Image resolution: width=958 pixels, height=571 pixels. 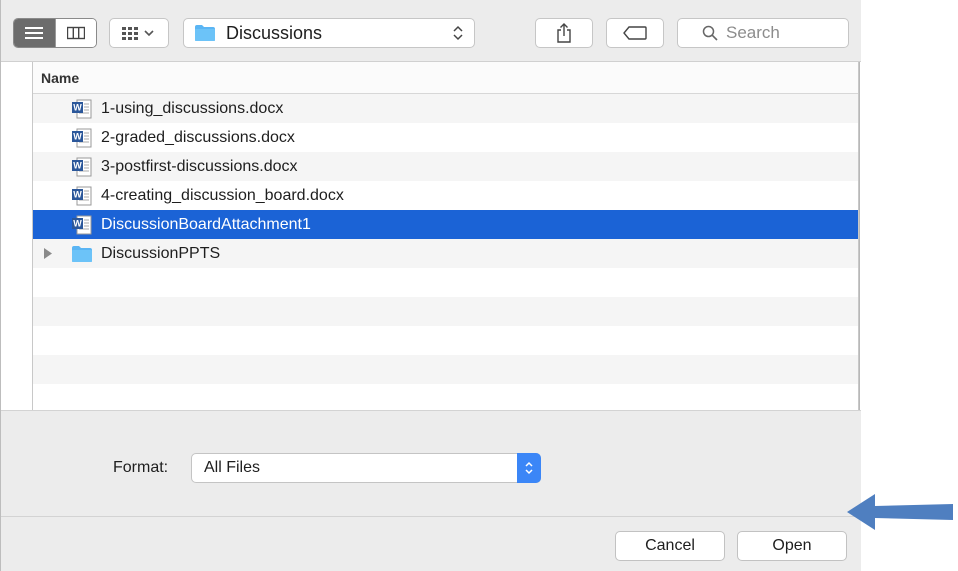 I want to click on tag-button, so click(x=635, y=33).